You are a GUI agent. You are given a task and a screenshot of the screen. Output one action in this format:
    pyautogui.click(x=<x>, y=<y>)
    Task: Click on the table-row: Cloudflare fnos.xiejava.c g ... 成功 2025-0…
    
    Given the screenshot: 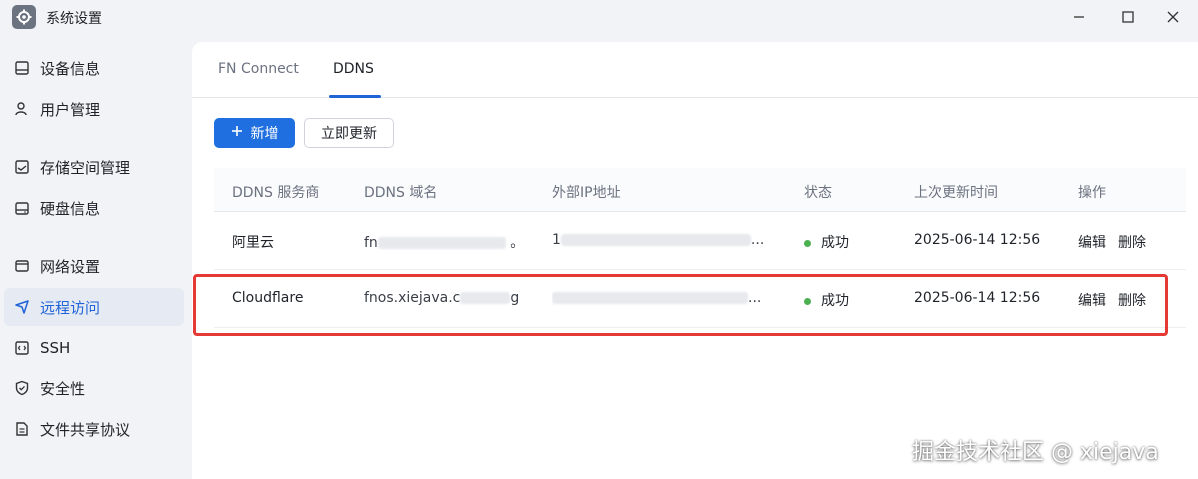 What is the action you would take?
    pyautogui.click(x=700, y=299)
    